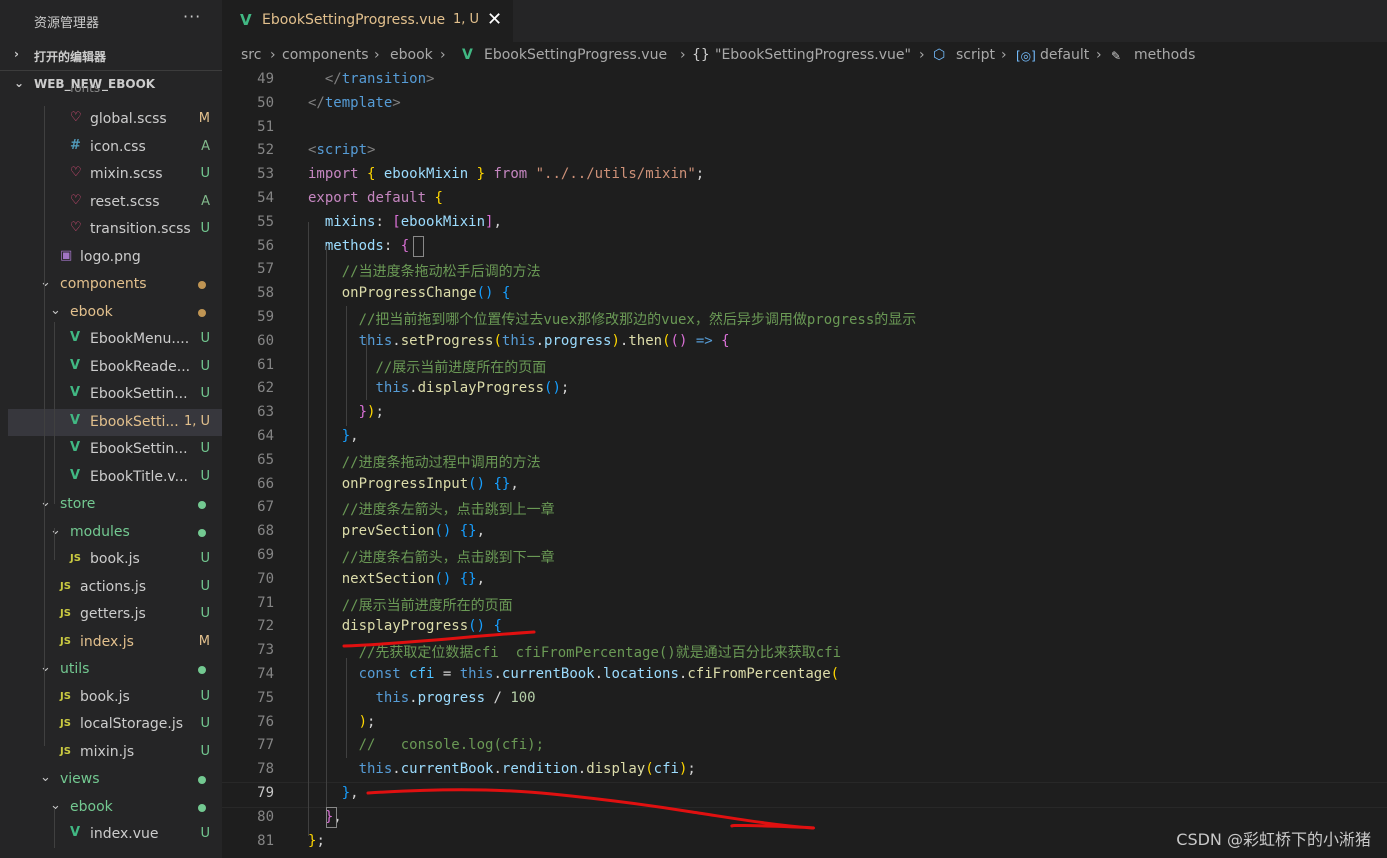 The width and height of the screenshot is (1387, 858). What do you see at coordinates (66, 255) in the screenshot?
I see `image-file-icon: ▣` at bounding box center [66, 255].